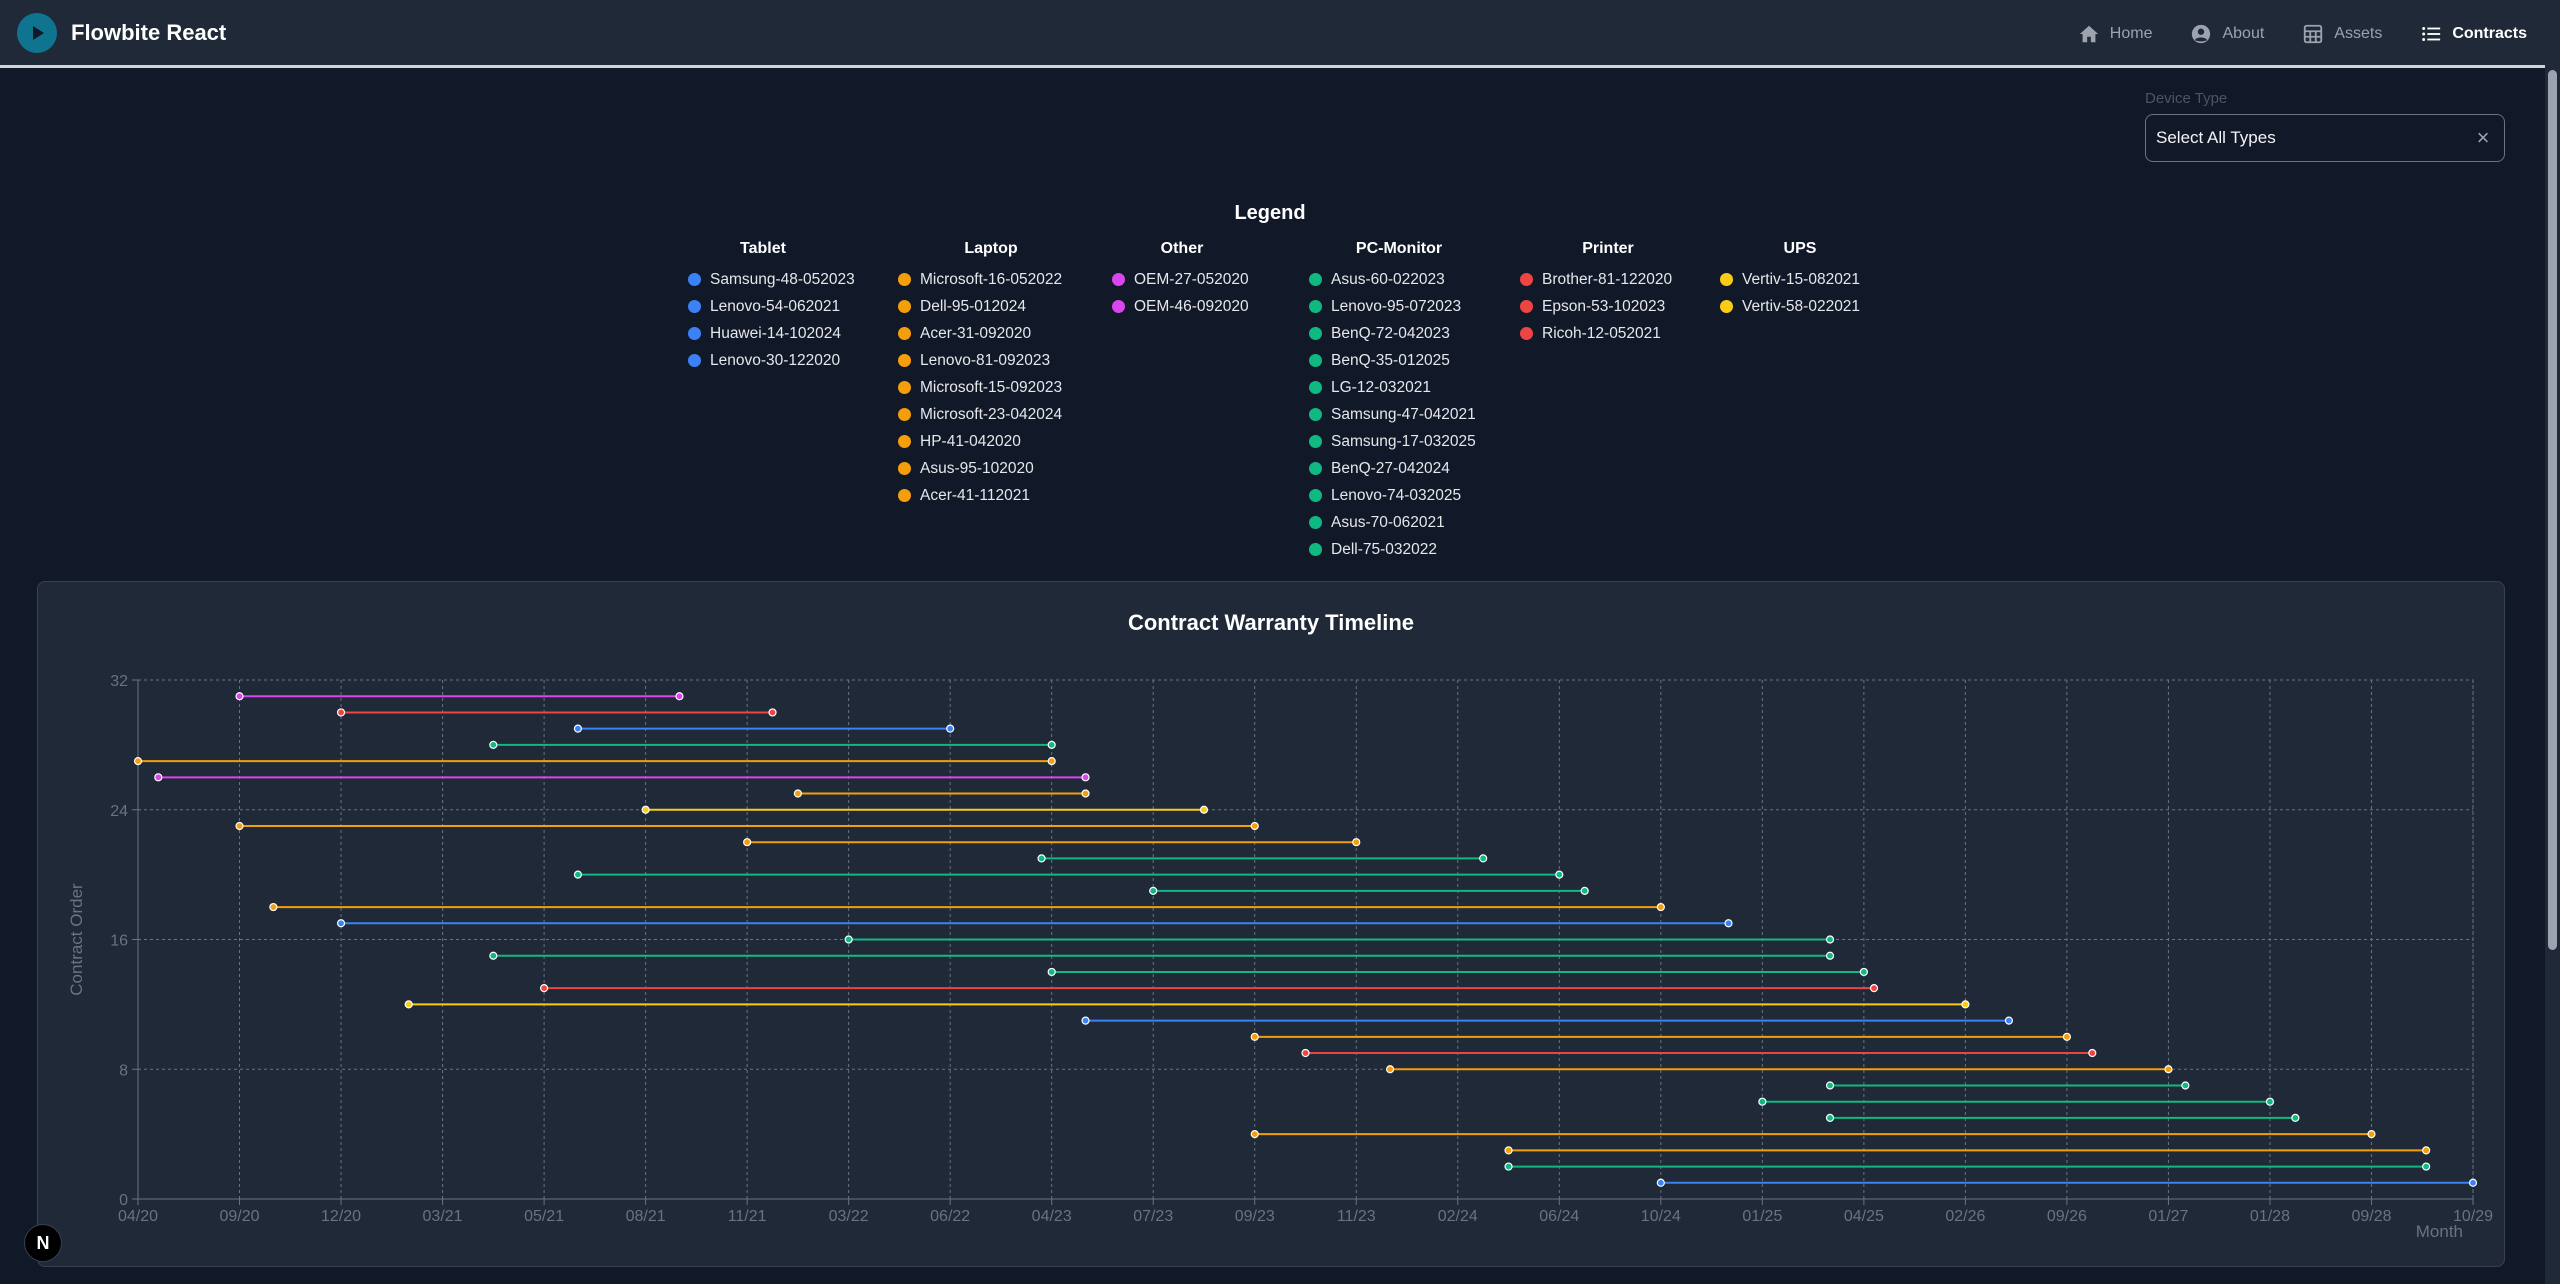 This screenshot has width=2560, height=1284. Describe the element at coordinates (1608, 279) in the screenshot. I see `legend-item: Brother-81-122020` at that location.